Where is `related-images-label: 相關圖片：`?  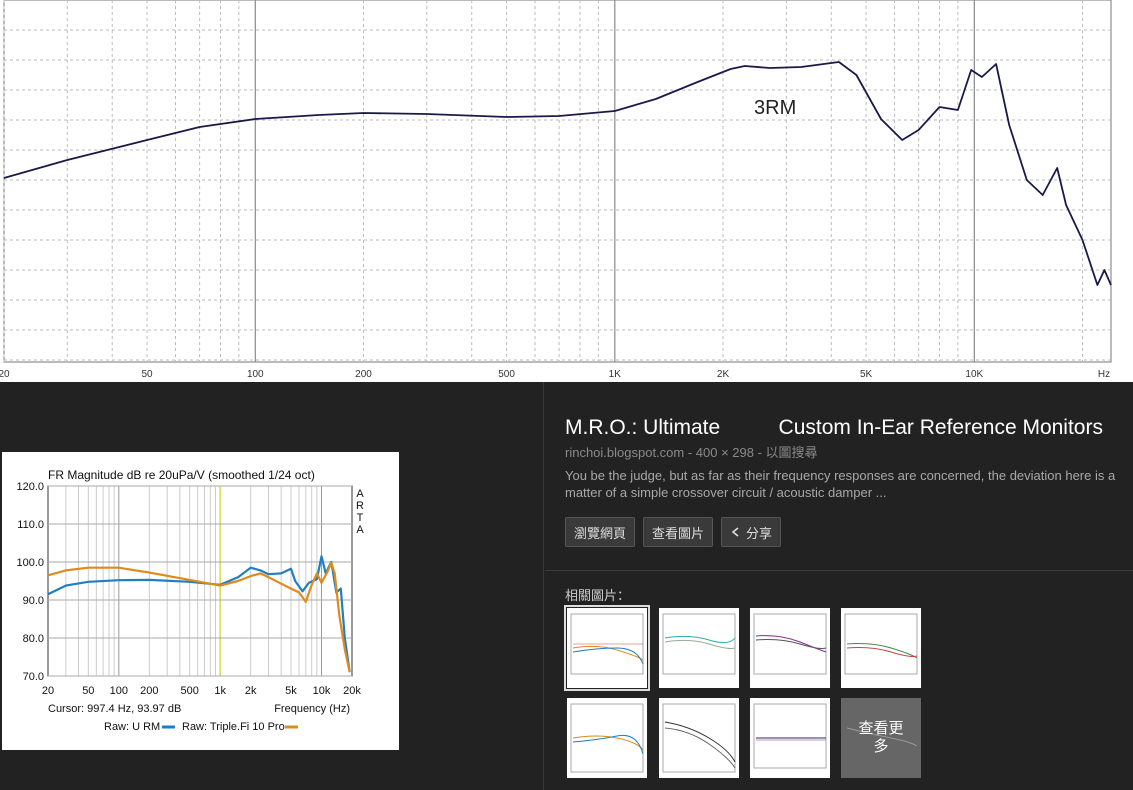 related-images-label: 相關圖片： is located at coordinates (598, 595).